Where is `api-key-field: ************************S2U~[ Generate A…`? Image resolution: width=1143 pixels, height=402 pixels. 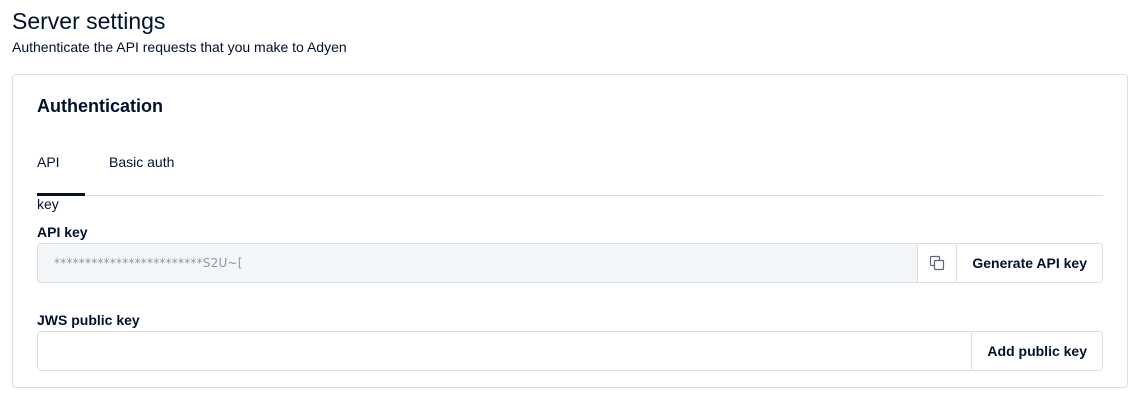
api-key-field: ************************S2U~[ Generate A… is located at coordinates (570, 263).